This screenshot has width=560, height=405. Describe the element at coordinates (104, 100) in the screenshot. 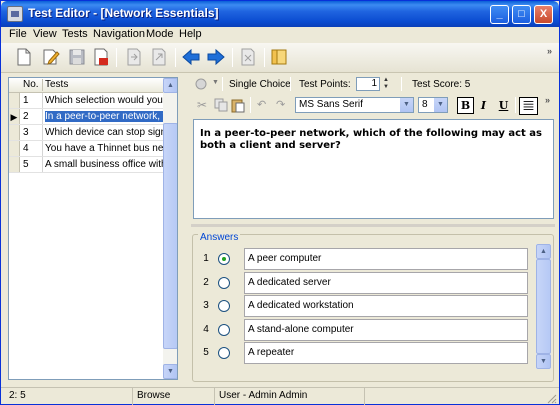

I see `row-question: Which selection would you us` at that location.